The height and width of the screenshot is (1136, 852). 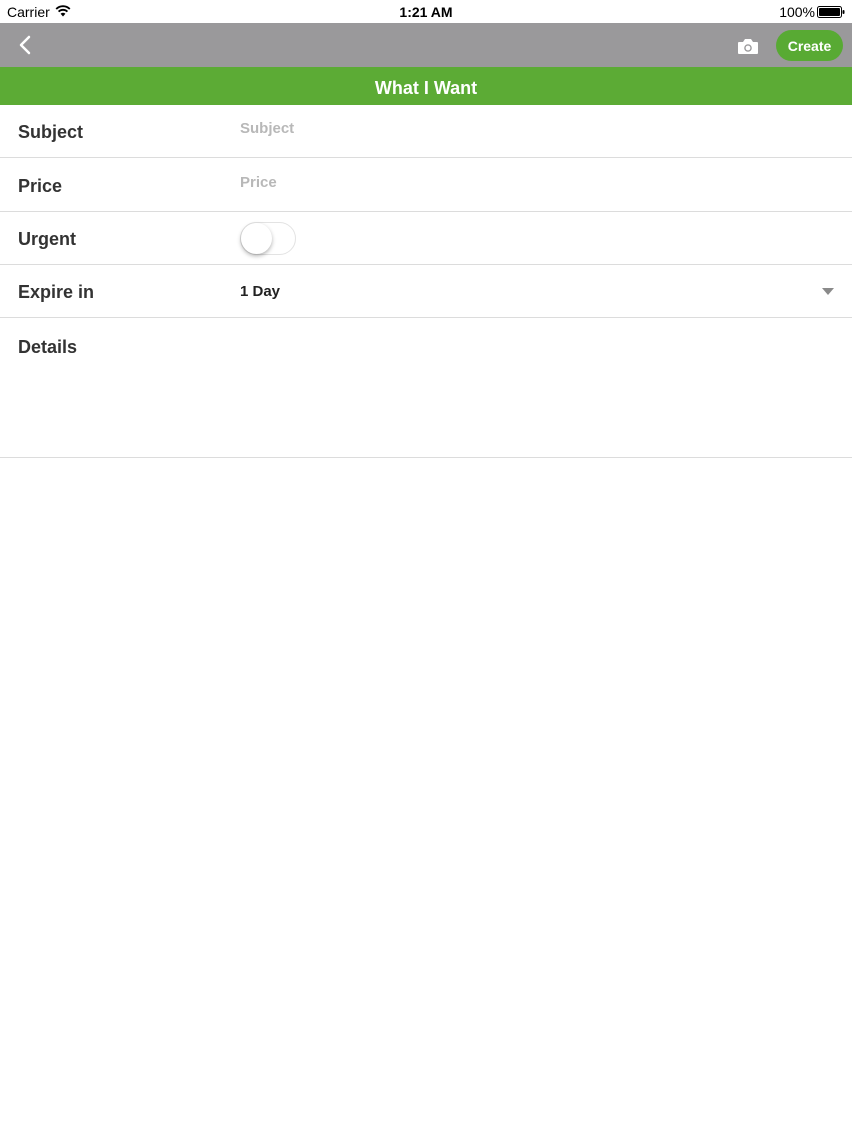 What do you see at coordinates (256, 238) in the screenshot?
I see `toggle-knob` at bounding box center [256, 238].